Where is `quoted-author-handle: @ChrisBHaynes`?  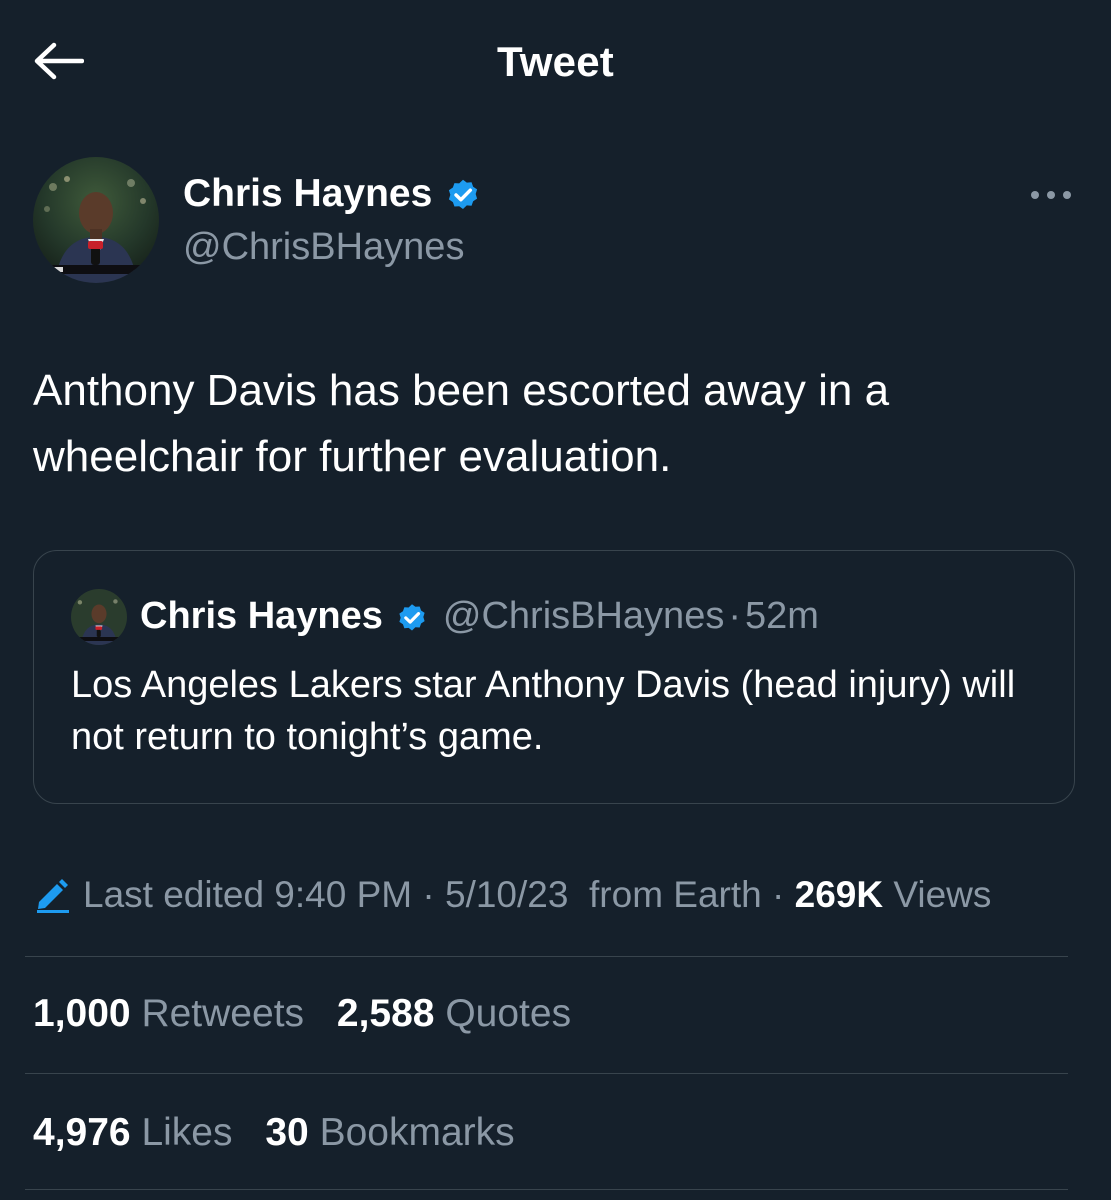 quoted-author-handle: @ChrisBHaynes is located at coordinates (583, 616).